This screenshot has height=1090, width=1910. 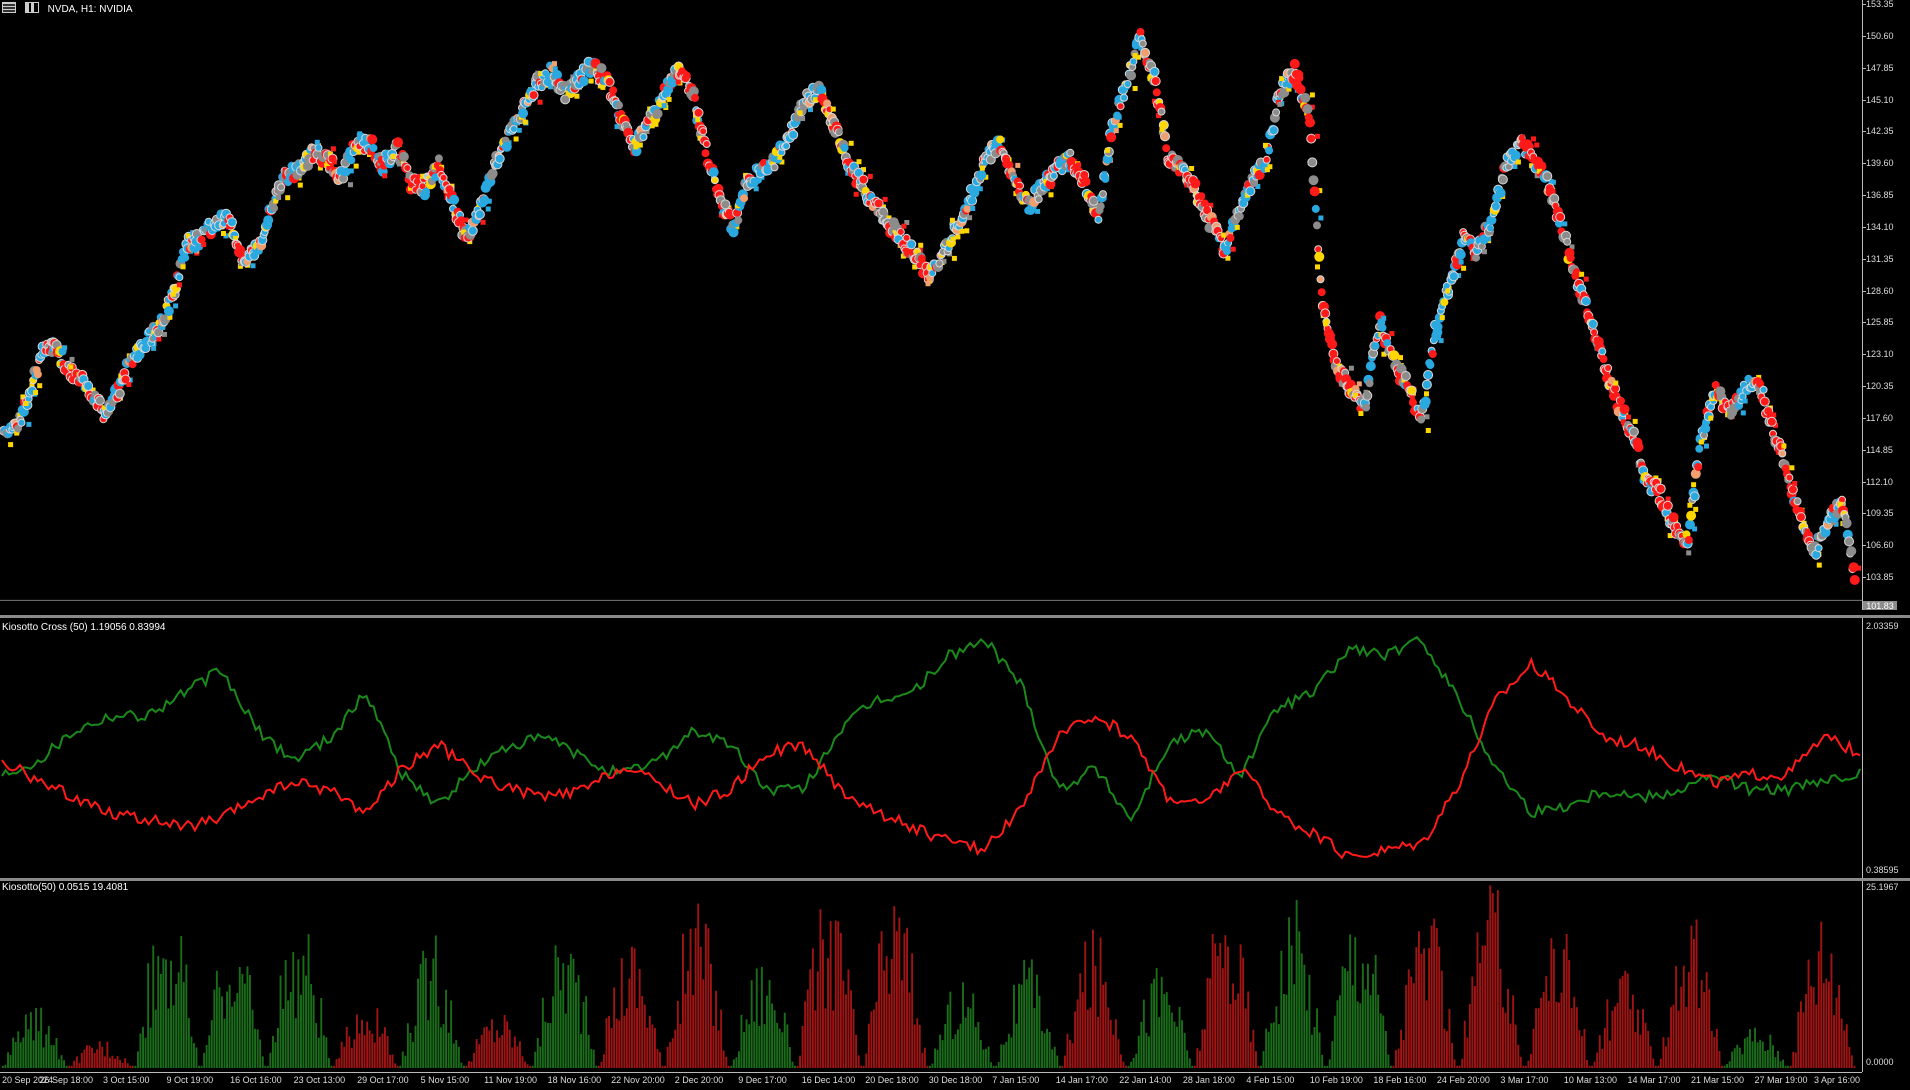 I want to click on time-tick-label: 7 Jan 15:00, so click(x=1016, y=1080).